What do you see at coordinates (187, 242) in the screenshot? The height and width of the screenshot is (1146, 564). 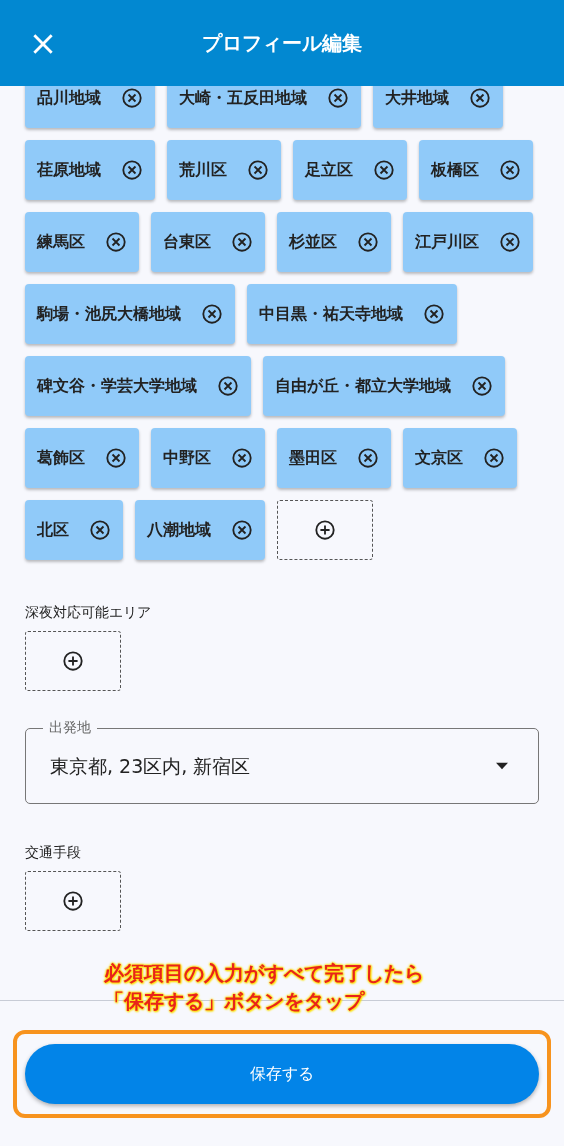 I see `chip-label: 台東区` at bounding box center [187, 242].